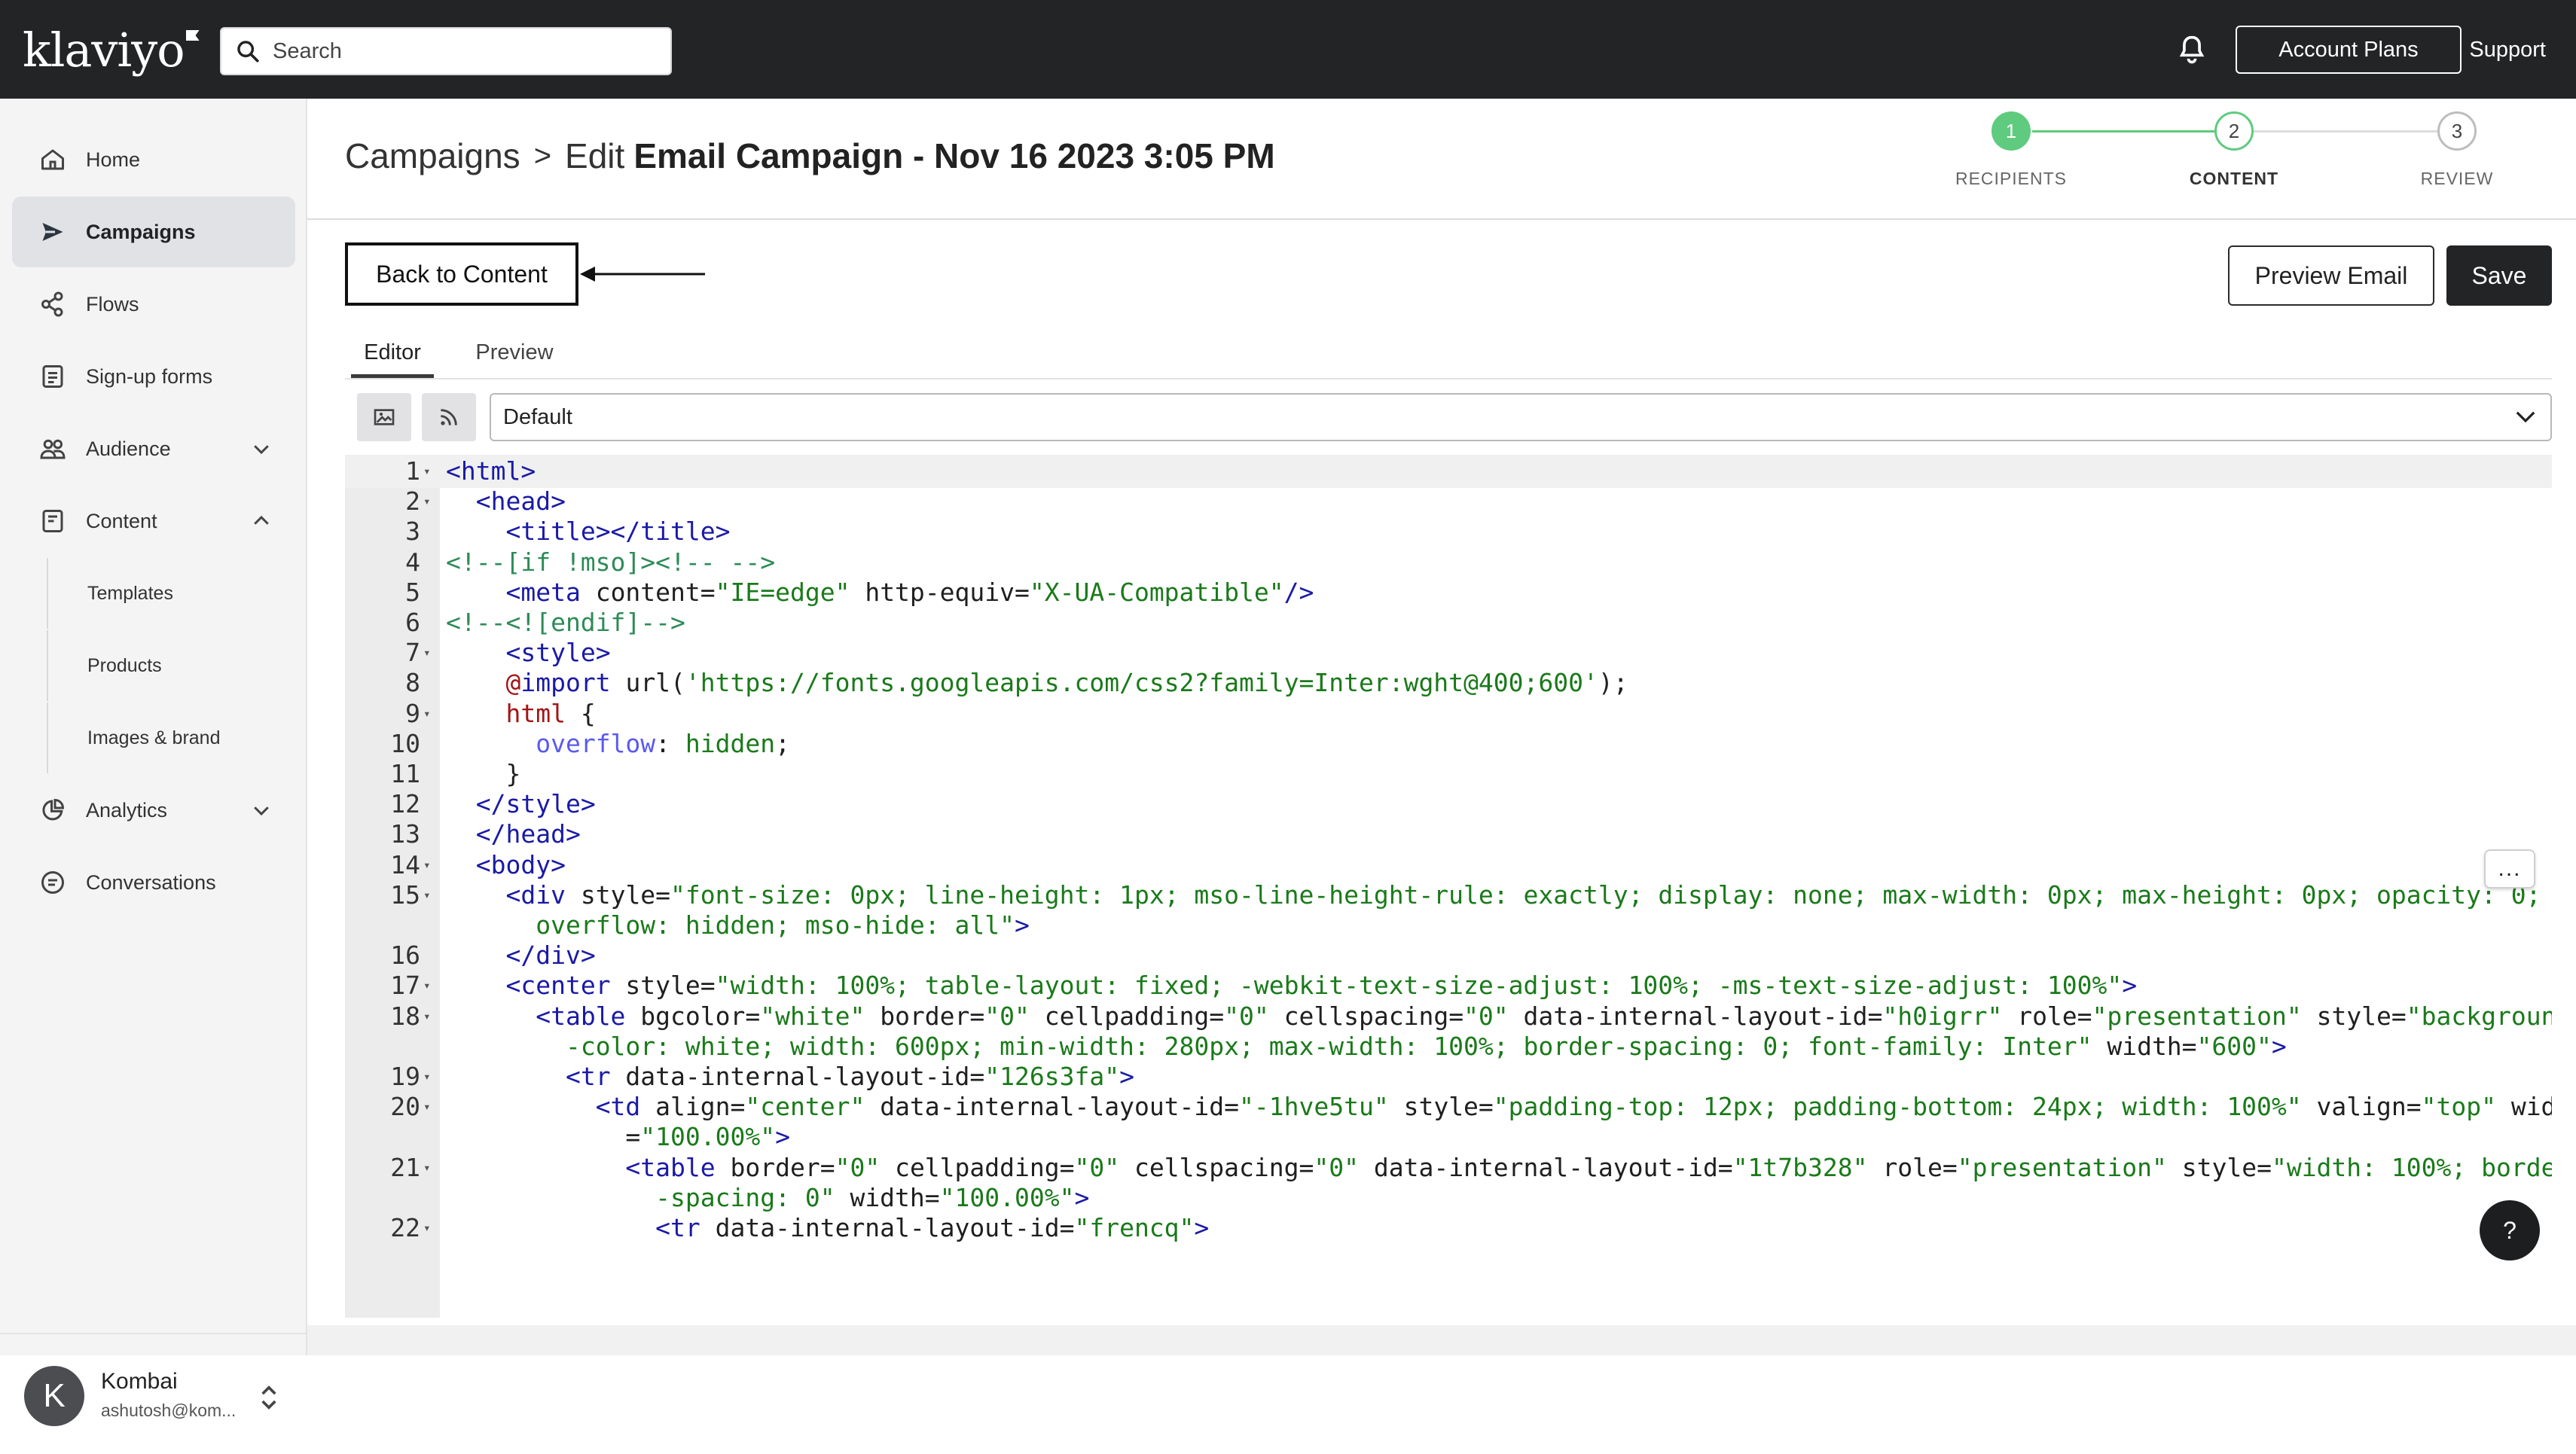 The height and width of the screenshot is (1454, 2576). I want to click on breadcrumb-campaigns-link: Campaigns, so click(432, 156).